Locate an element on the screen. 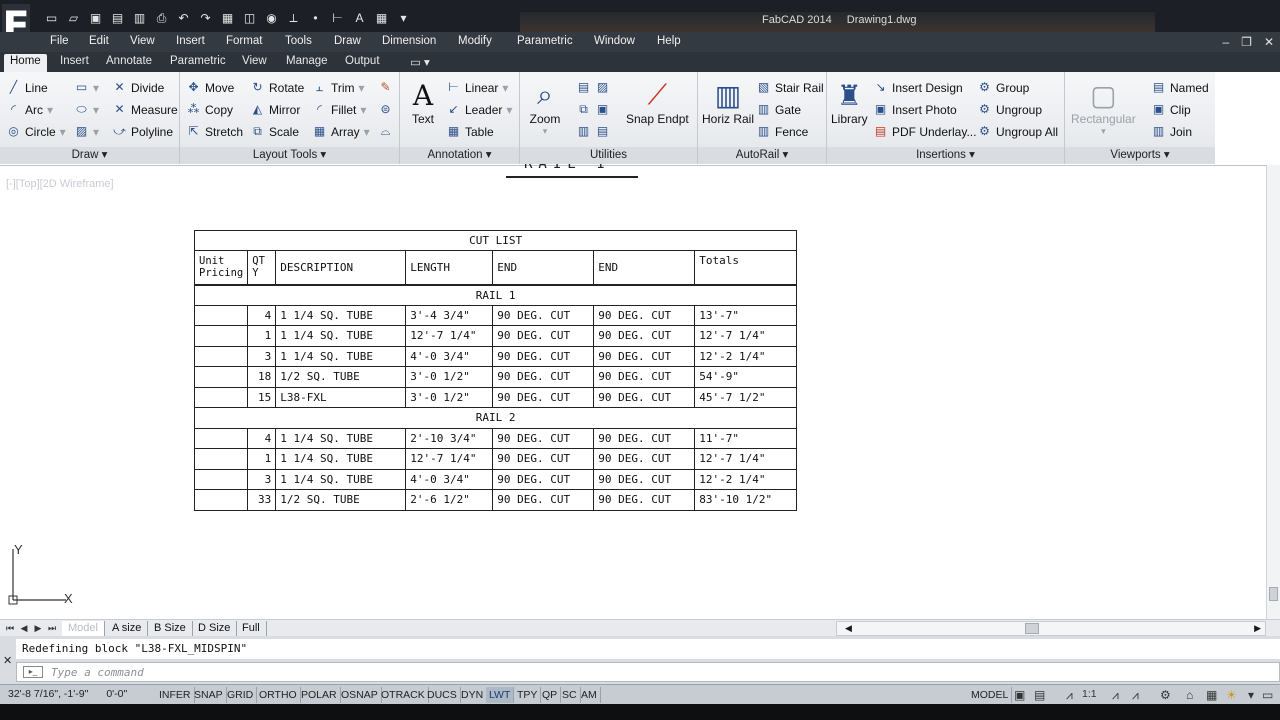 Image resolution: width=1280 pixels, height=720 pixels. viewport-label: [-][Top][2D Wireframe] is located at coordinates (60, 184).